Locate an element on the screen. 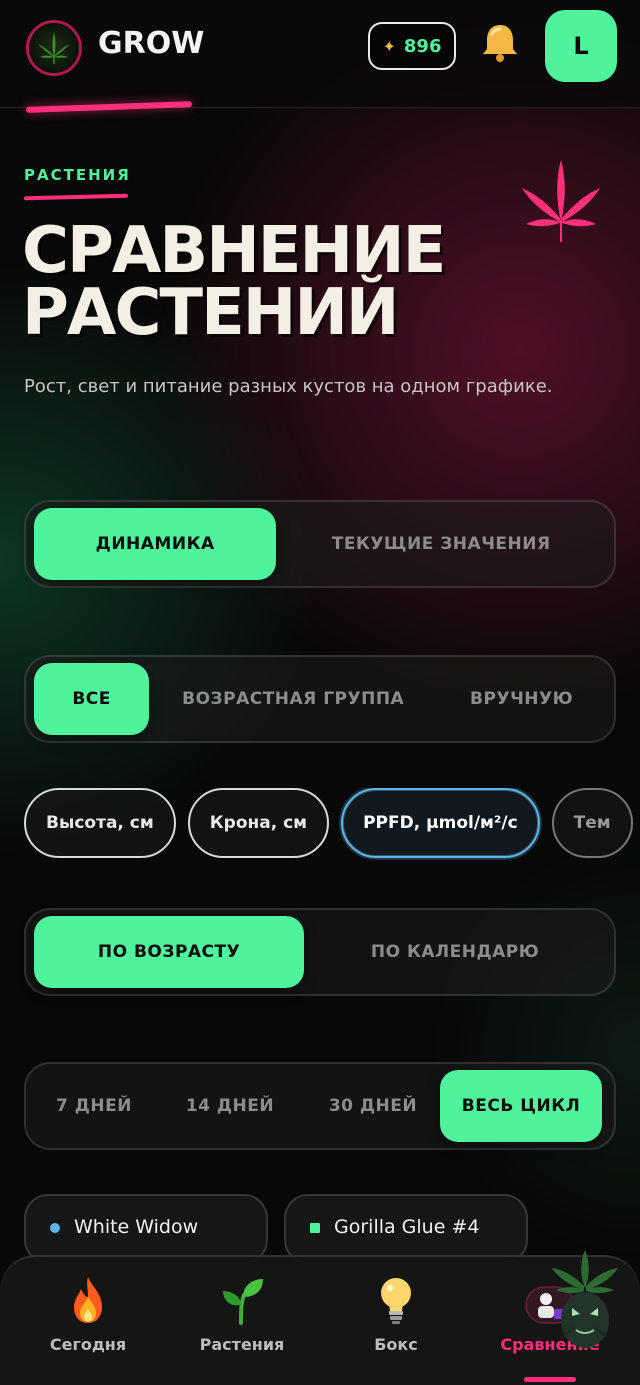 This screenshot has width=640, height=1385. nav-active-indicator is located at coordinates (550, 1379).